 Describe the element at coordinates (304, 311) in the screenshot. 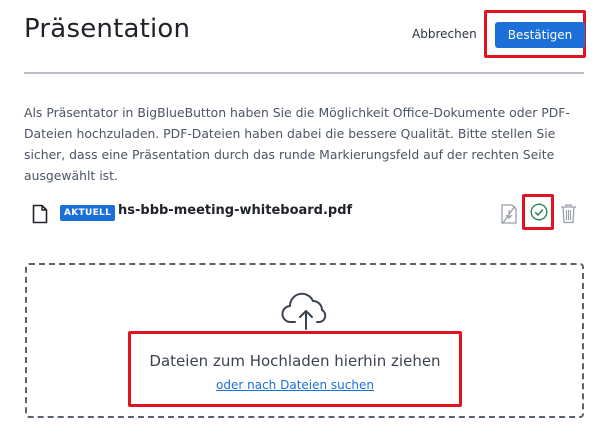

I see `cloud-upload-icon` at that location.